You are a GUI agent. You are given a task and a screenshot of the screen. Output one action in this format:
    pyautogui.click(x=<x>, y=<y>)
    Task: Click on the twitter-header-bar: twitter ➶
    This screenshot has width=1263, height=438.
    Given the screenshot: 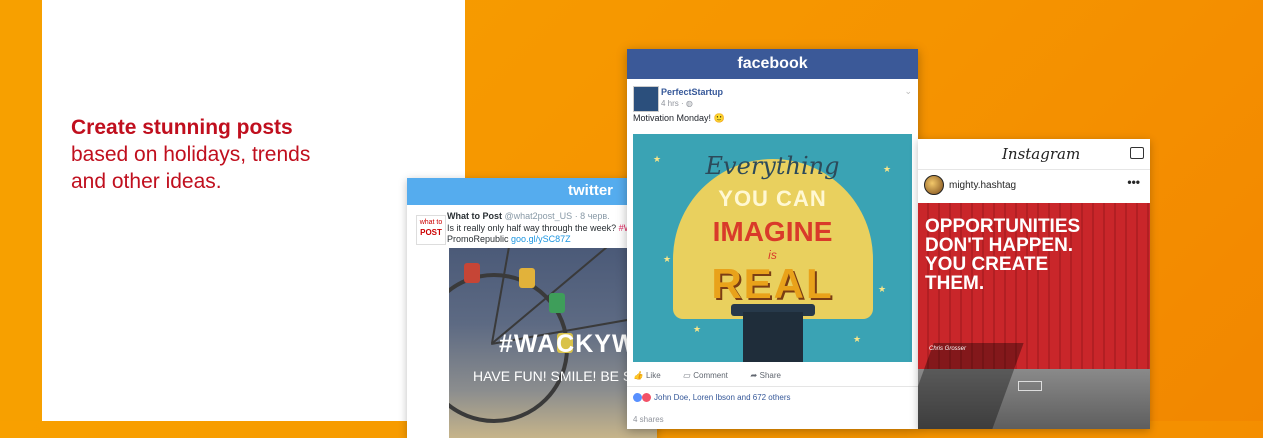 What is the action you would take?
    pyautogui.click(x=532, y=191)
    